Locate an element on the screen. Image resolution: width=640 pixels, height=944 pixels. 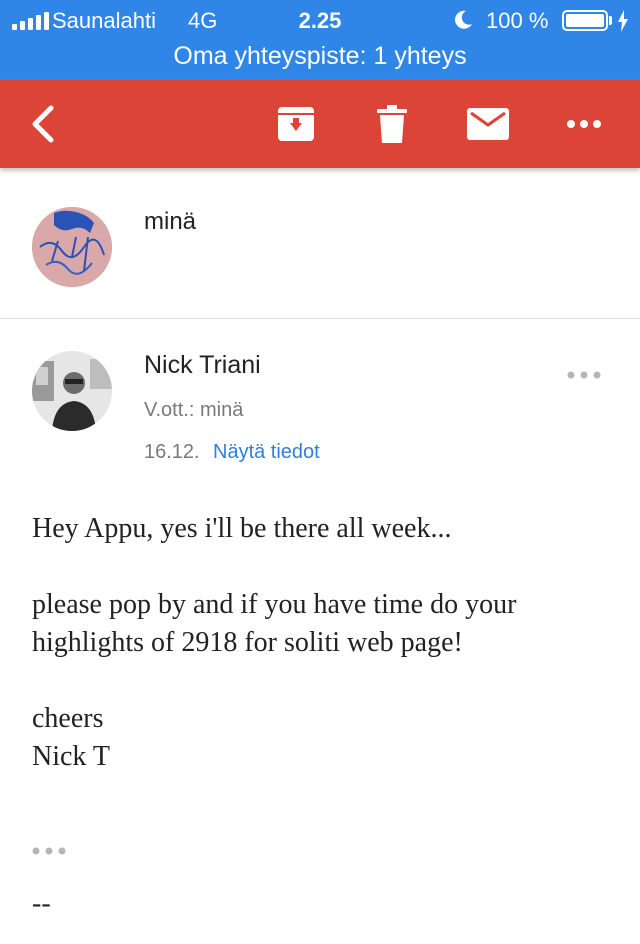
battery-tip is located at coordinates (610, 20).